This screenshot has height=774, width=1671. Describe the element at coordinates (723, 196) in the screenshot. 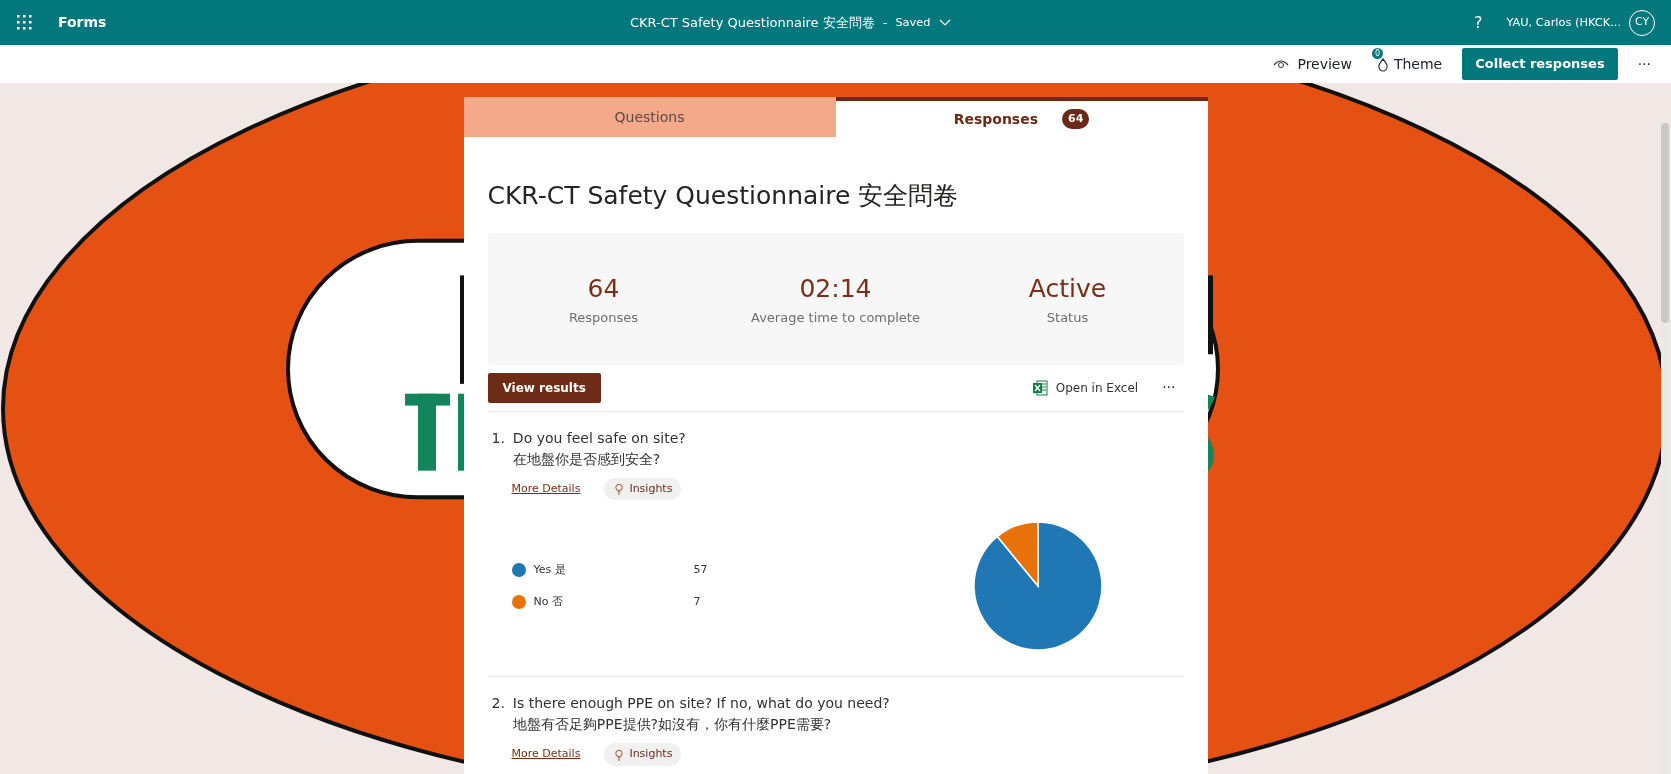

I see `form-title-heading: CKR-CT Safety Questionnaire 安全問卷` at that location.